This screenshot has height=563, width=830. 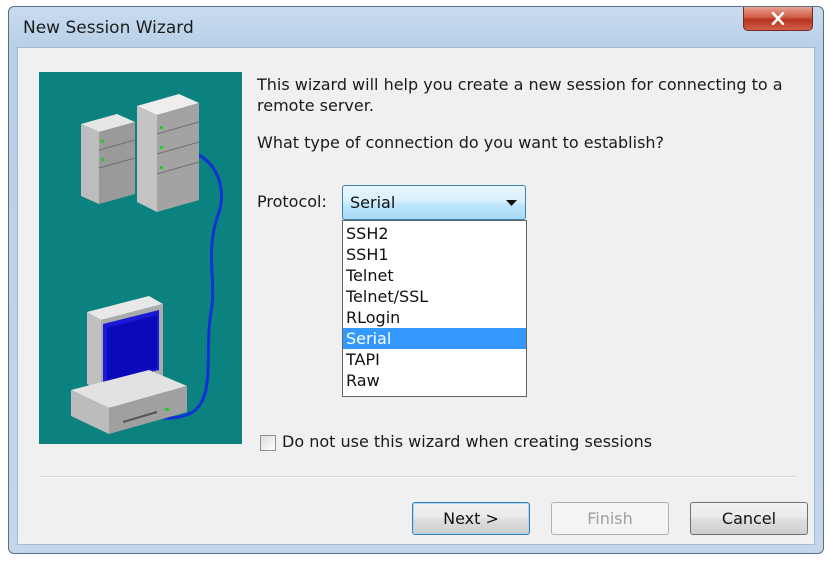 I want to click on protocol-option-ssh1: SSH1, so click(x=434, y=254).